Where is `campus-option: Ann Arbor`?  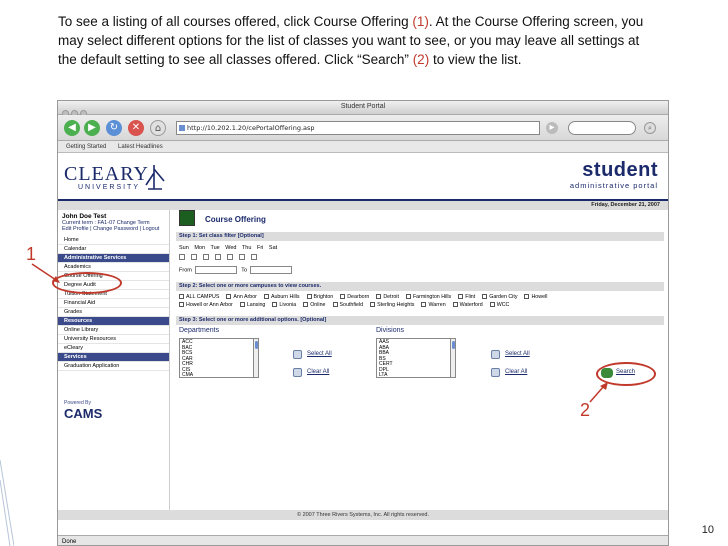 campus-option: Ann Arbor is located at coordinates (241, 297).